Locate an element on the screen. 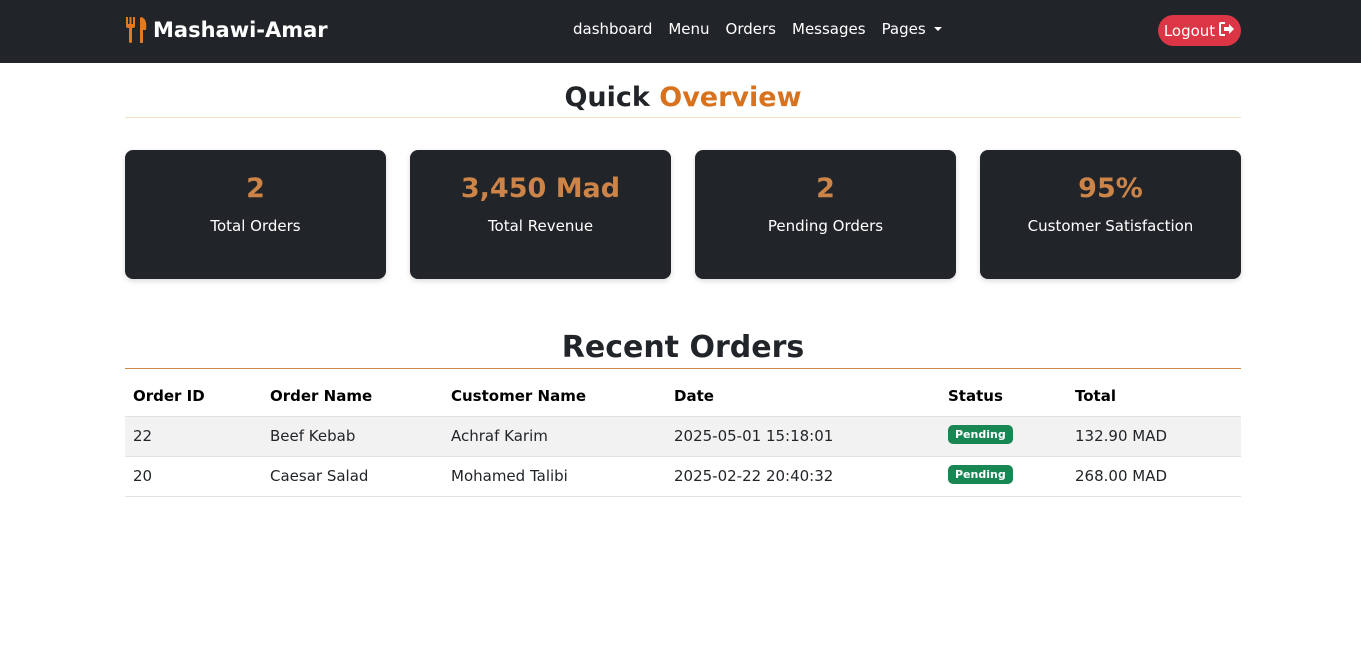 This screenshot has height=650, width=1361. cell-order-id: 22 is located at coordinates (193, 436).